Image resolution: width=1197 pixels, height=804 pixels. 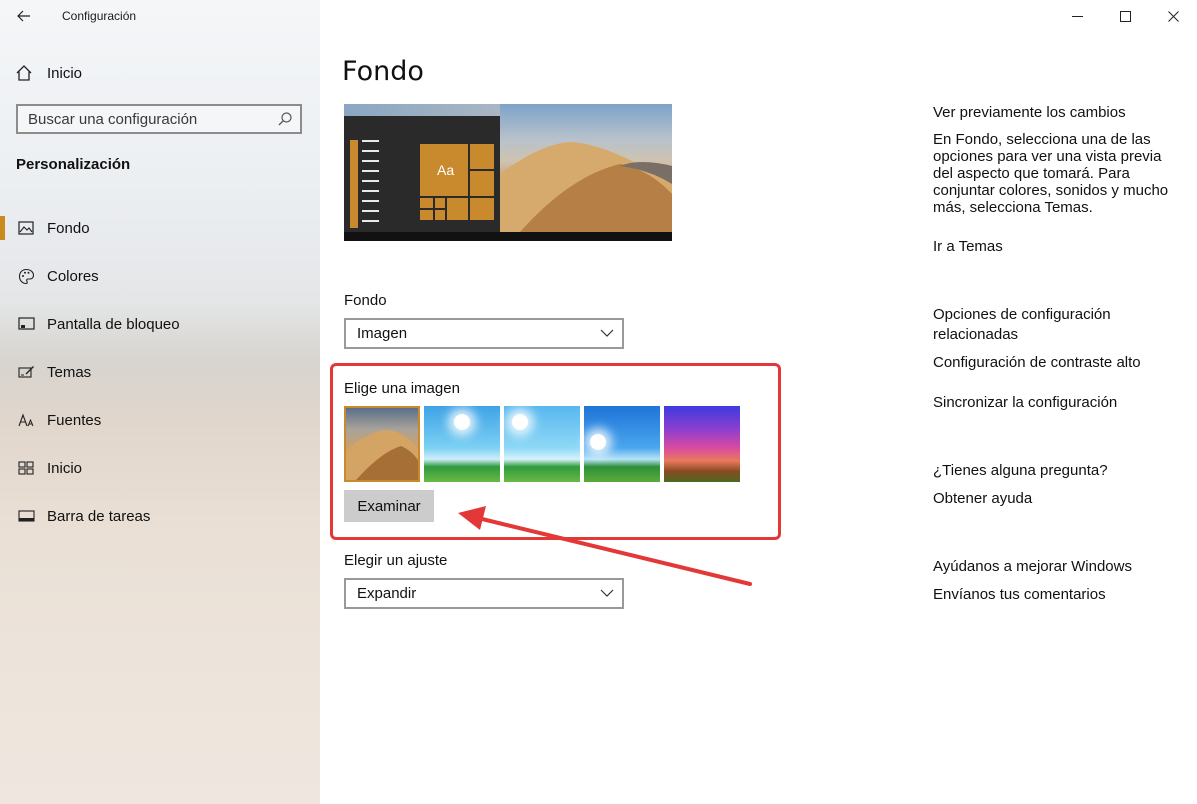 I want to click on window-title: Configuración, so click(x=99, y=16).